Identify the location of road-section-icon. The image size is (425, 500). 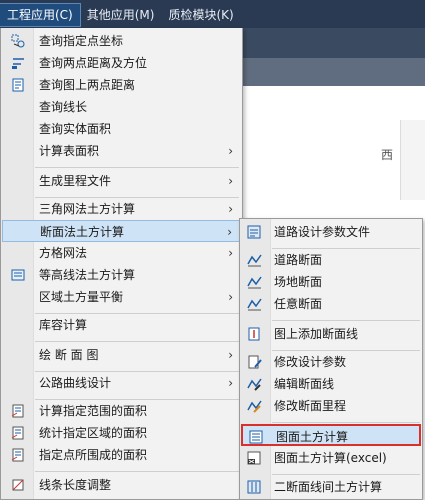
(254, 260).